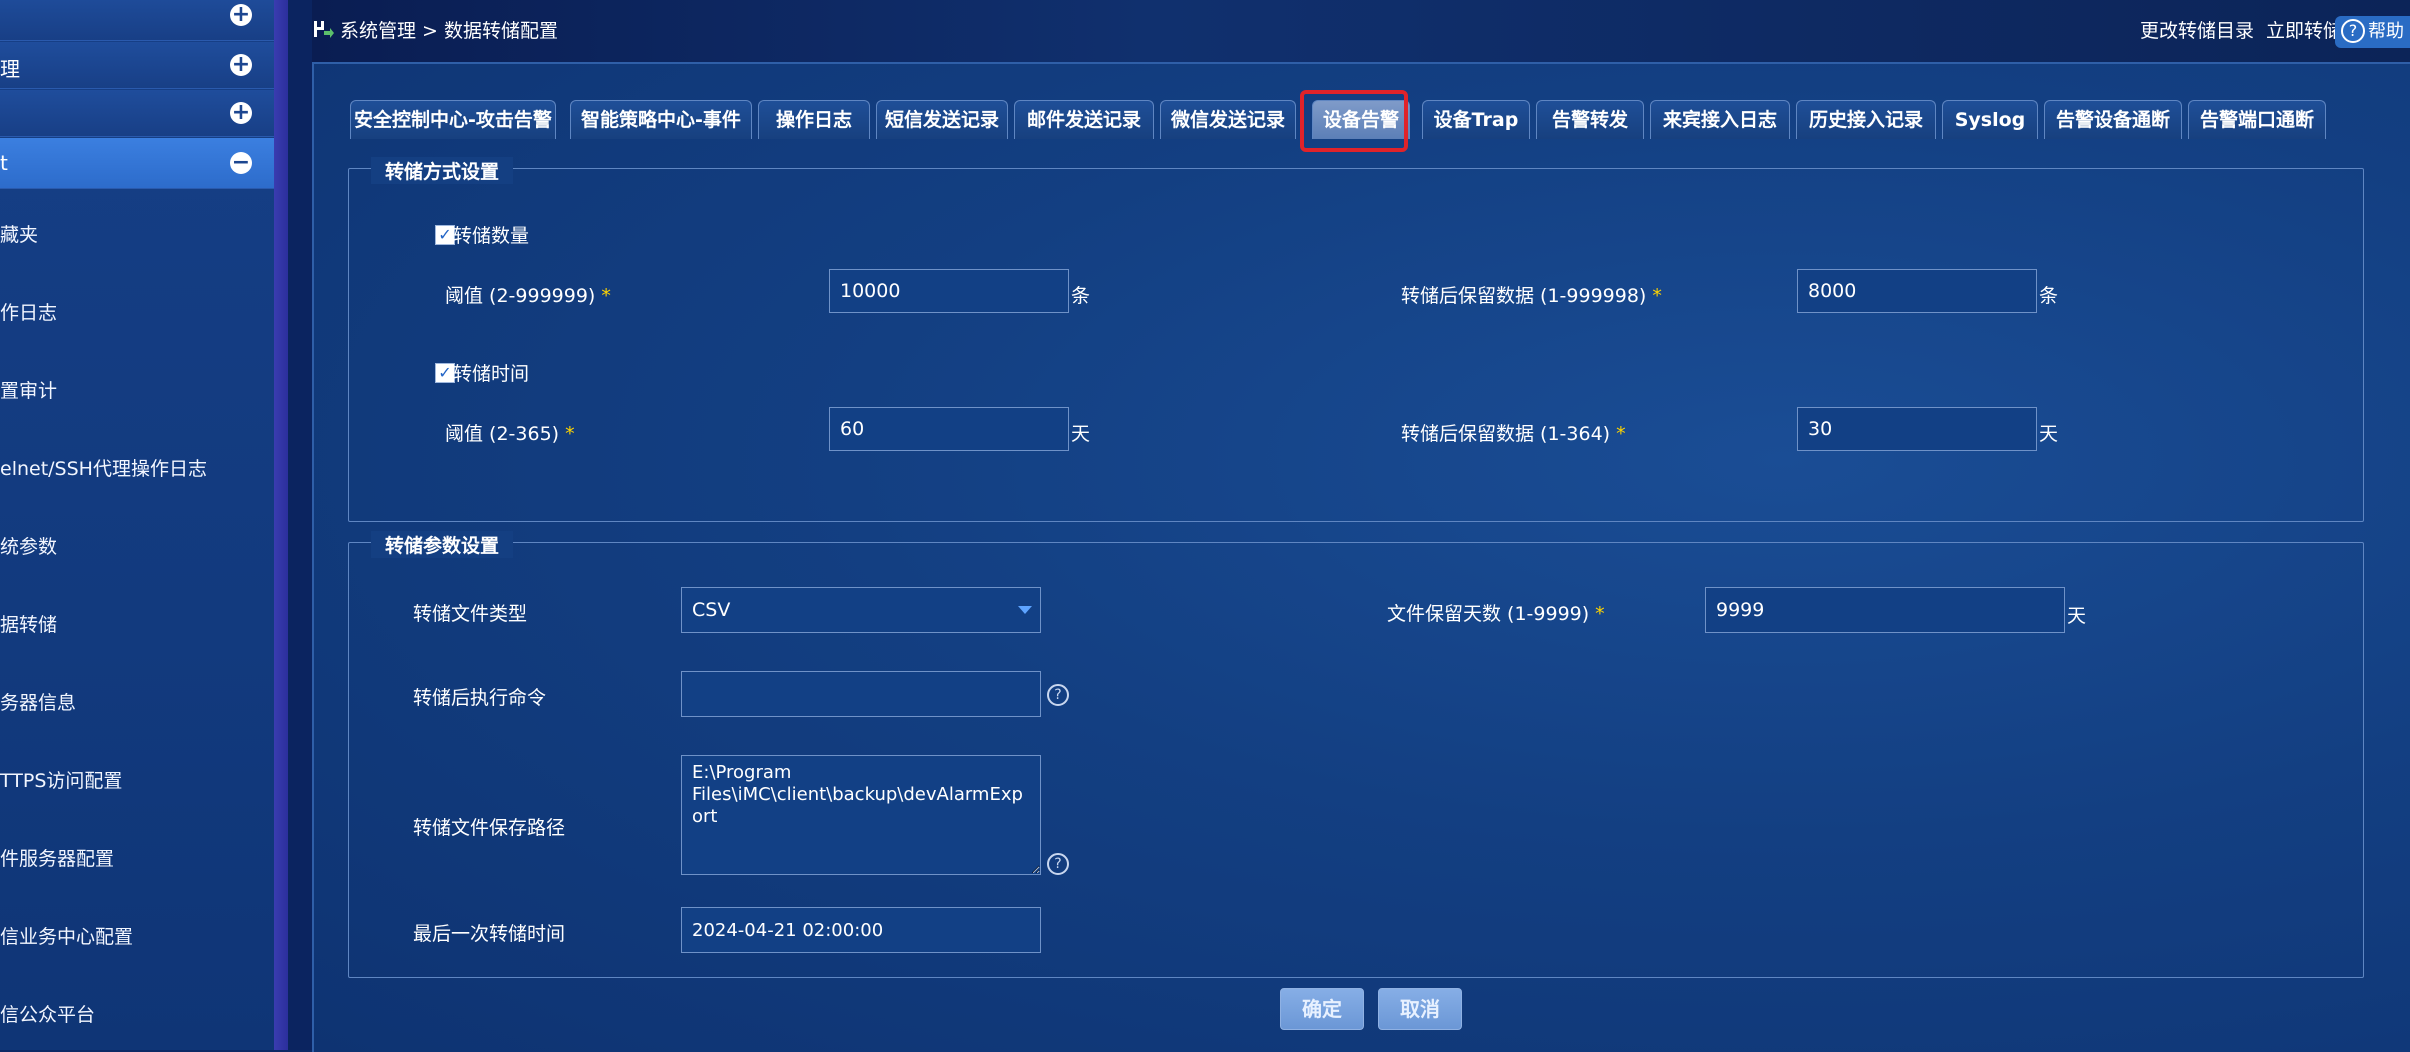 Image resolution: width=2410 pixels, height=1052 pixels. Describe the element at coordinates (137, 937) in the screenshot. I see `sidebar-item: 信业务中心配置` at that location.